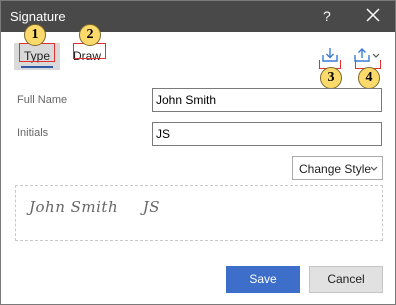 The width and height of the screenshot is (396, 305). Describe the element at coordinates (362, 55) in the screenshot. I see `upload-tray-icon` at that location.